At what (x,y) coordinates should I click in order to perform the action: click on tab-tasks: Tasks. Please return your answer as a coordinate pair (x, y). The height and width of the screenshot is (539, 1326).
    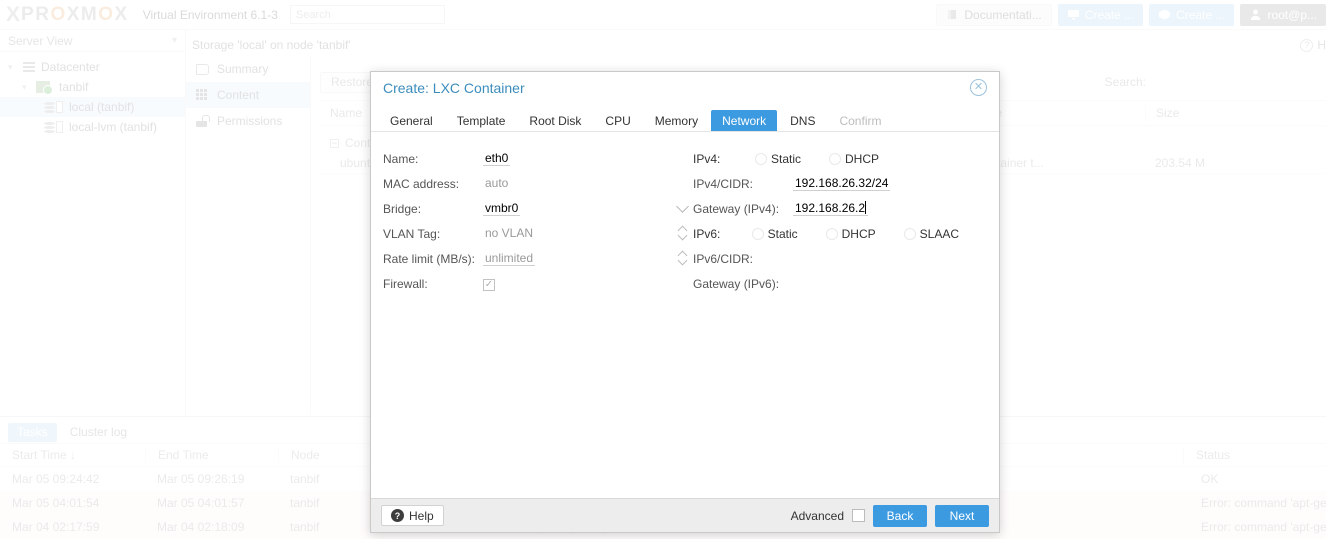
    Looking at the image, I should click on (32, 432).